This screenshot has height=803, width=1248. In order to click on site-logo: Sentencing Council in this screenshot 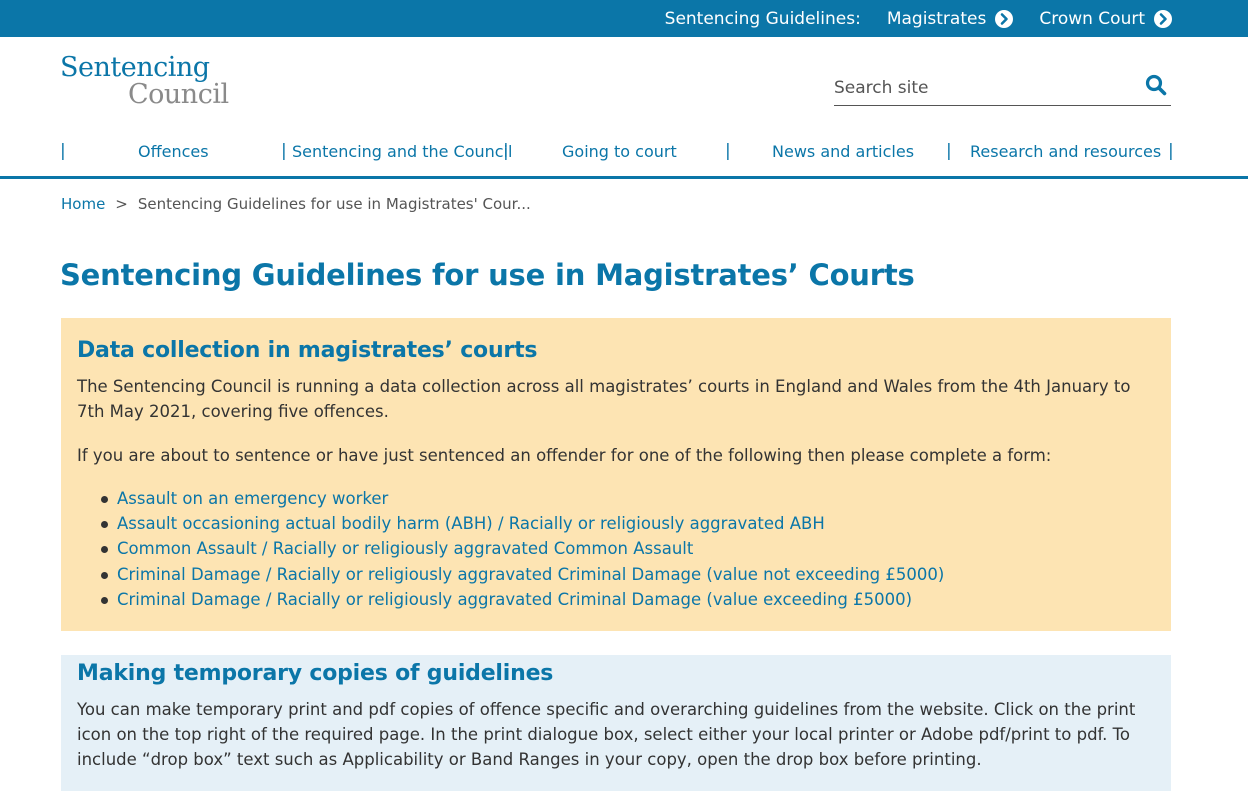, I will do `click(155, 83)`.